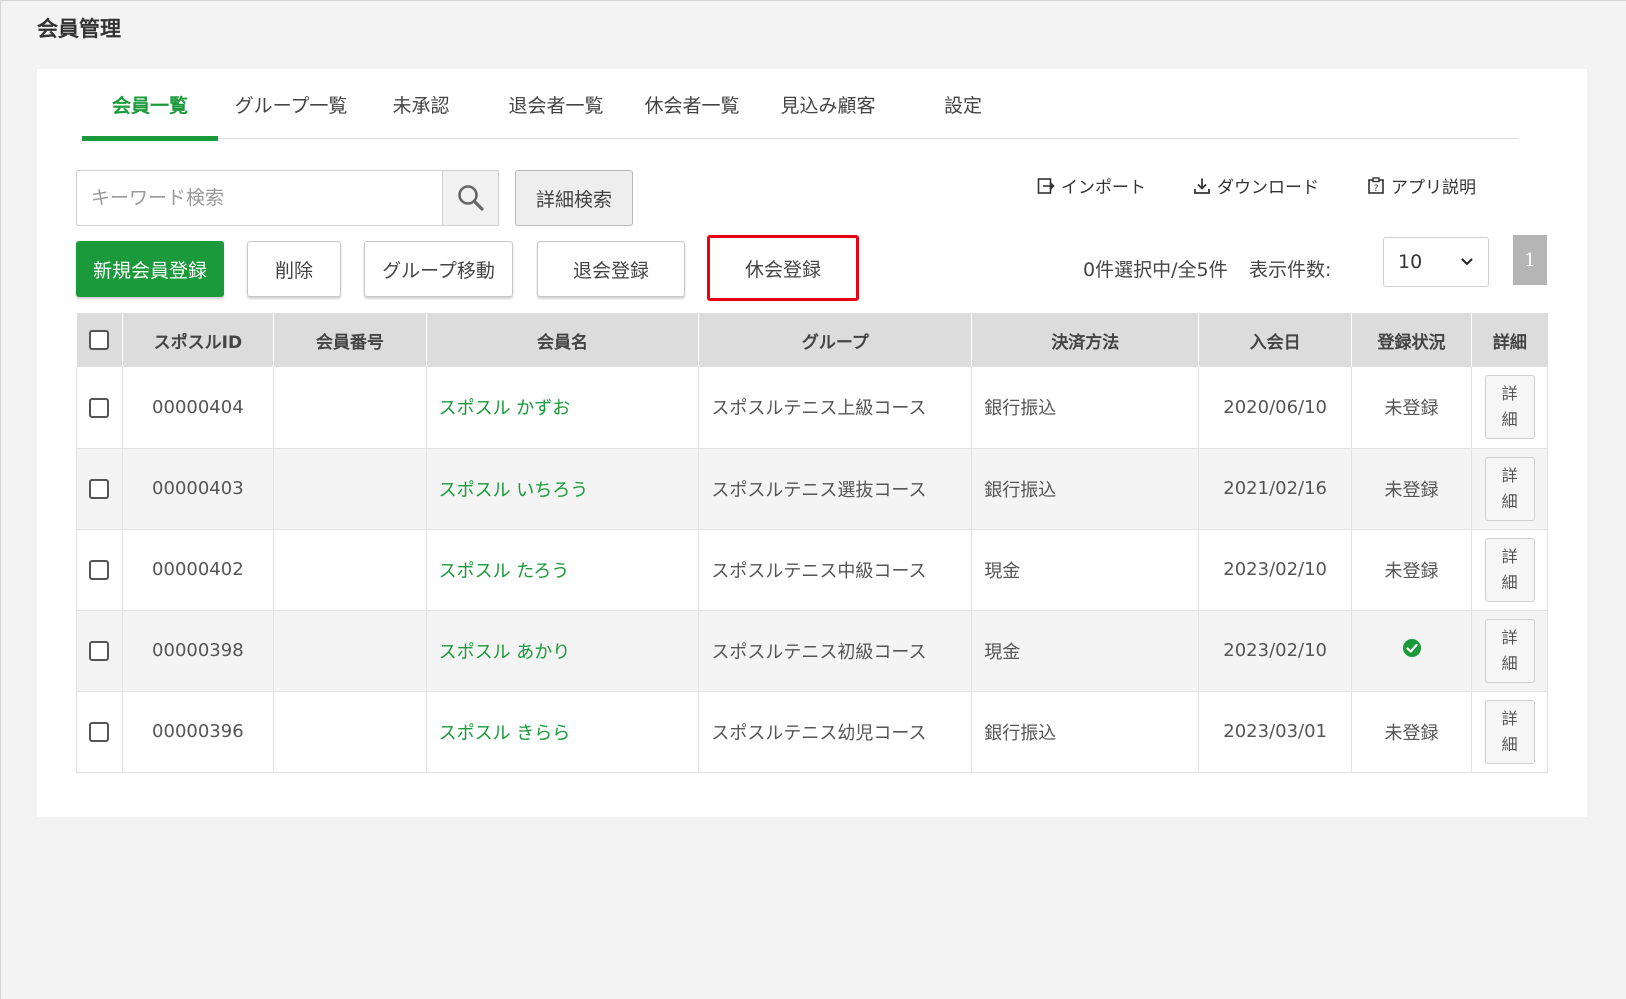 The width and height of the screenshot is (1626, 999). What do you see at coordinates (505, 733) in the screenshot?
I see `member-name-link: スポスル きらら` at bounding box center [505, 733].